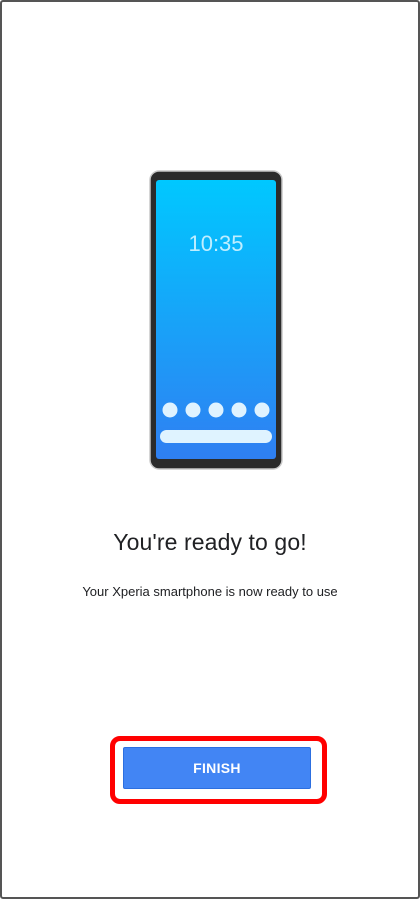 This screenshot has height=899, width=420. Describe the element at coordinates (217, 768) in the screenshot. I see `finish-button: FINISH` at that location.